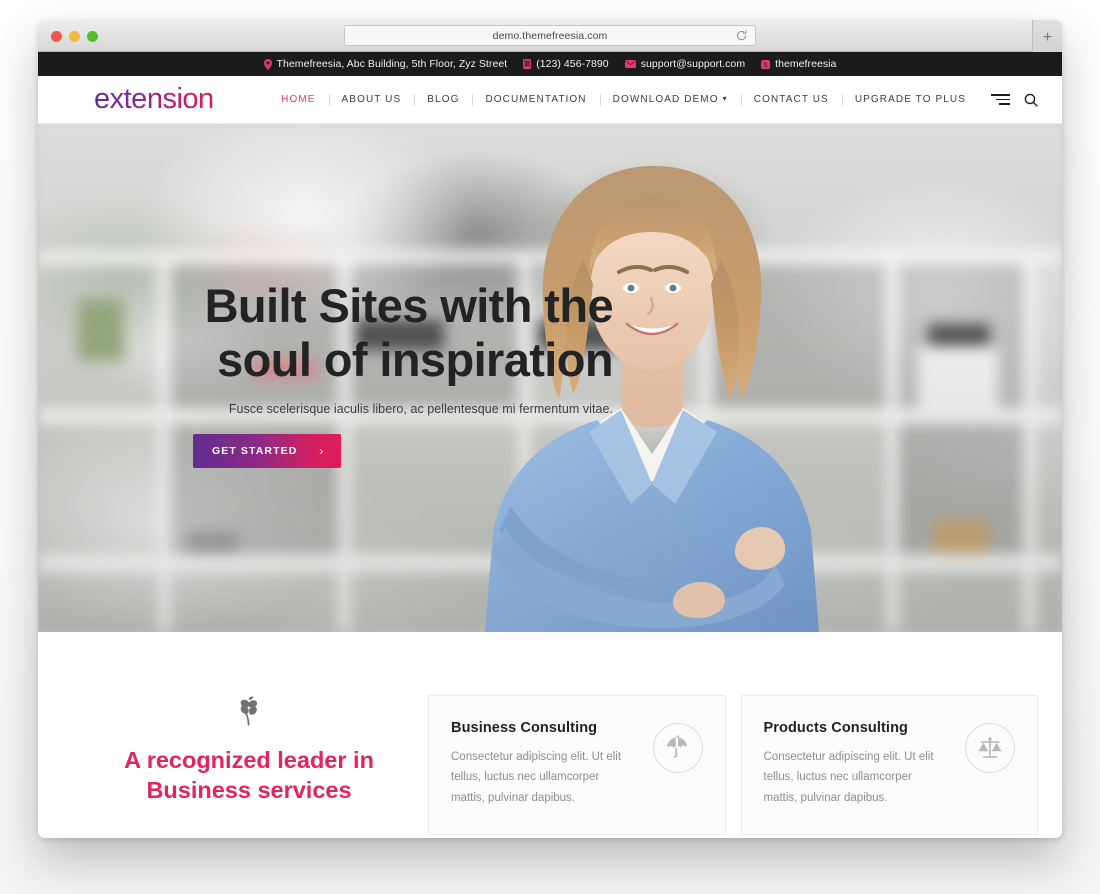 The image size is (1100, 894). I want to click on search-icon, so click(1031, 100).